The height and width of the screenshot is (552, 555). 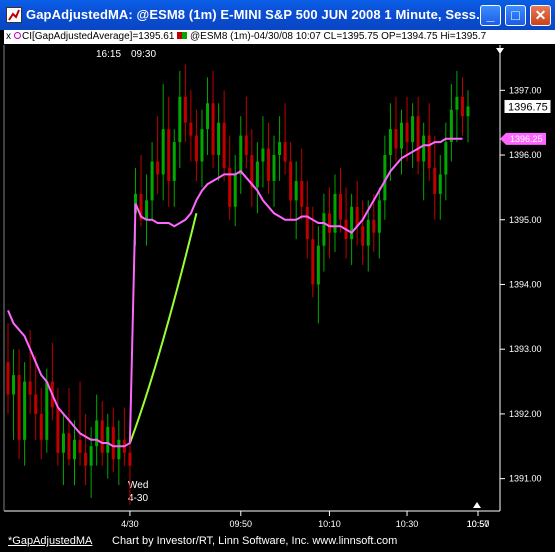 I want to click on ma-value-label: 1396.25, so click(x=526, y=139).